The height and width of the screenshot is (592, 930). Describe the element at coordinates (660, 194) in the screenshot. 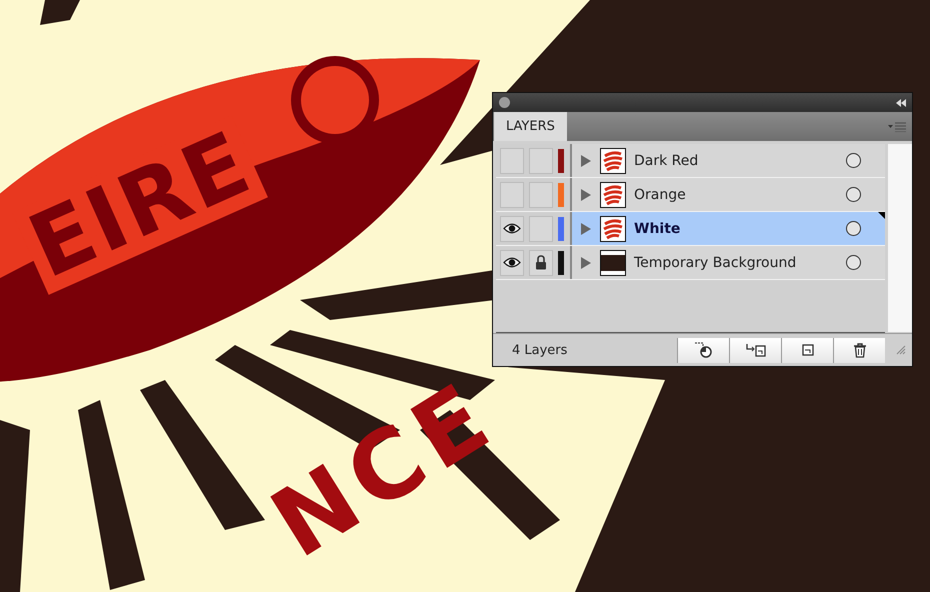

I see `layer-name: Orange` at that location.